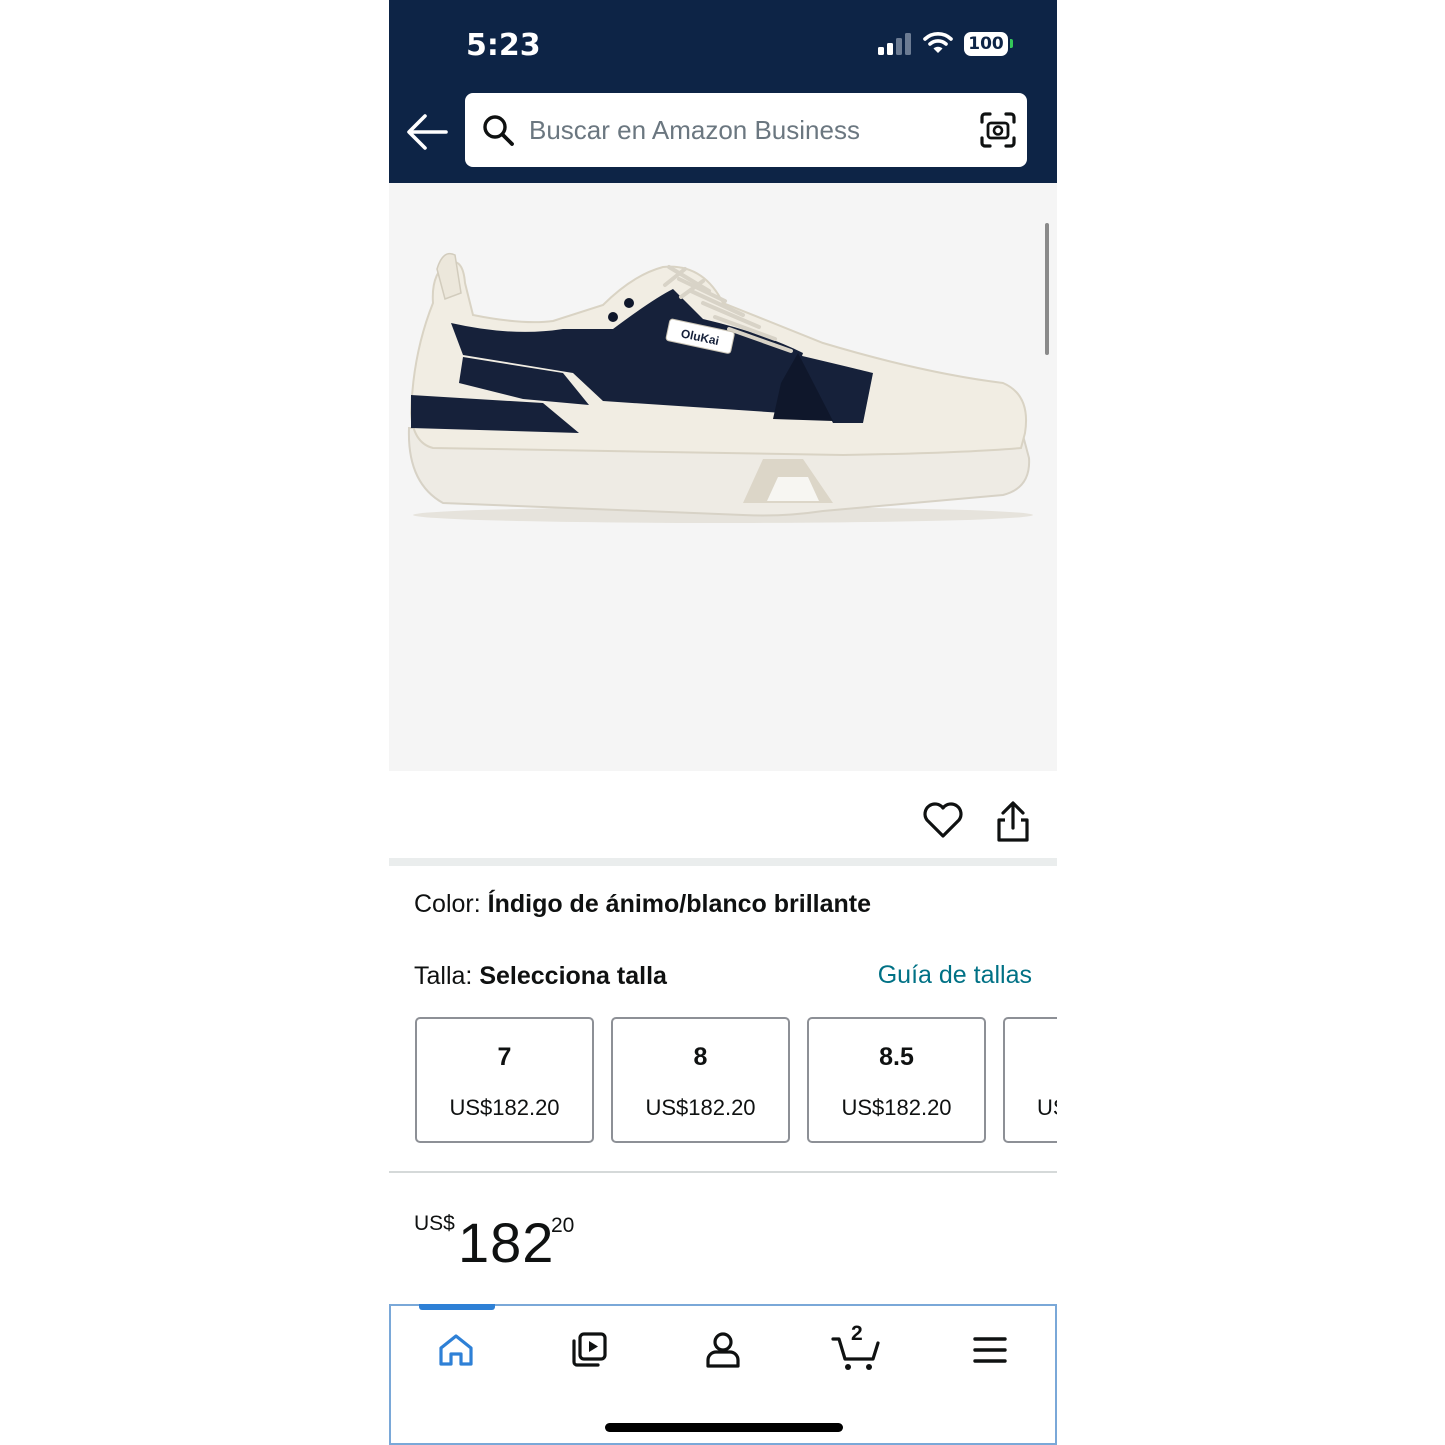 The image size is (1445, 1445). I want to click on size-number: 7, so click(504, 1057).